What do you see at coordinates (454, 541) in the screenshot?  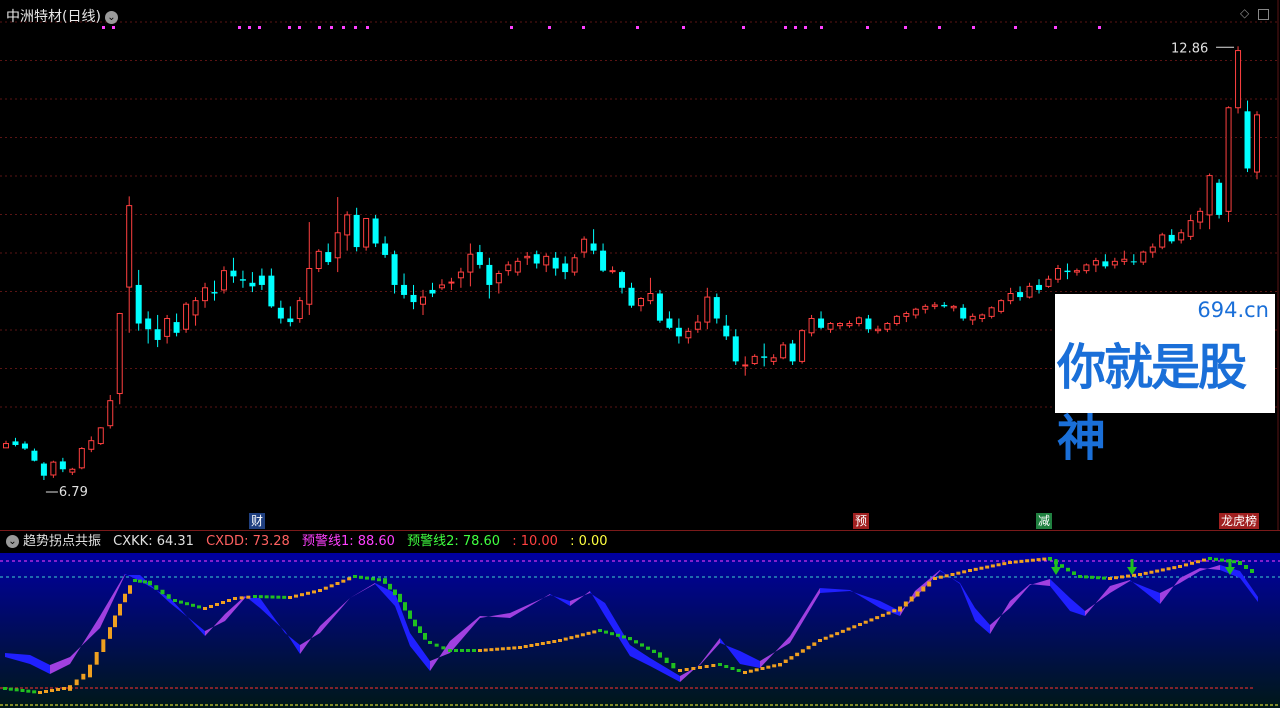 I see `warn2-value: 预警线2: 78.60` at bounding box center [454, 541].